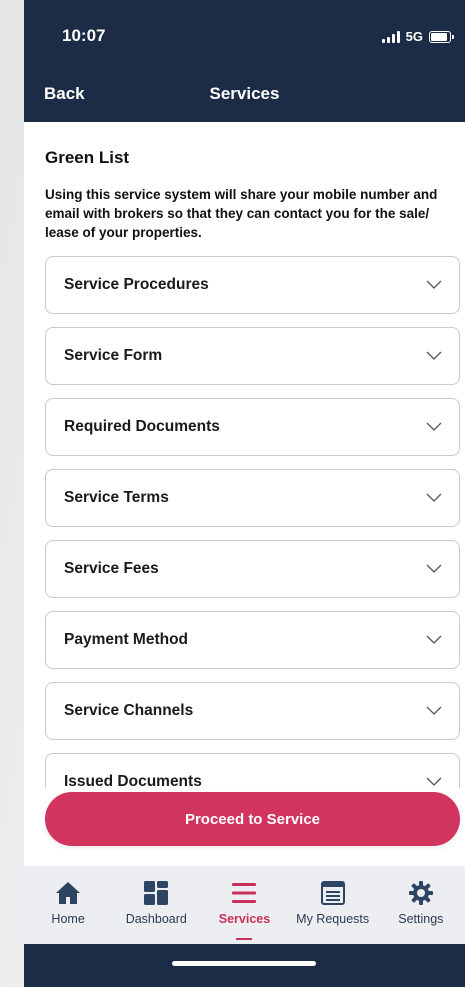 Image resolution: width=465 pixels, height=987 pixels. Describe the element at coordinates (390, 36) in the screenshot. I see `signal-icon` at that location.